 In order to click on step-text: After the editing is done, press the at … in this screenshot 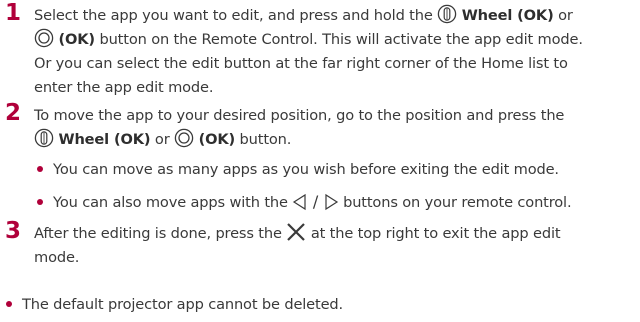, I will do `click(336, 246)`.